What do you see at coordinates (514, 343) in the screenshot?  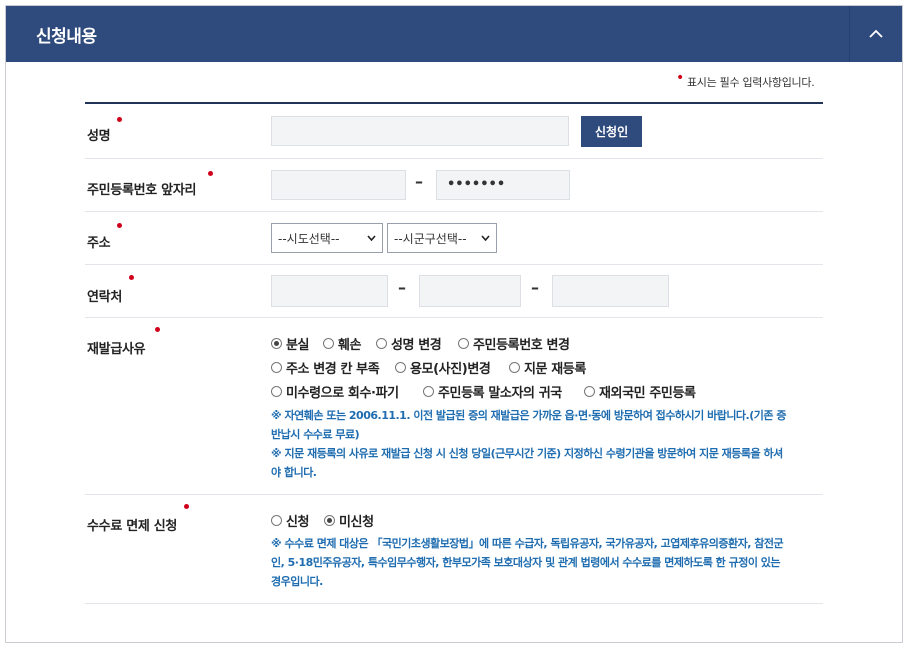 I see `reason-option-rrn-change: 주민등록번호 변경` at bounding box center [514, 343].